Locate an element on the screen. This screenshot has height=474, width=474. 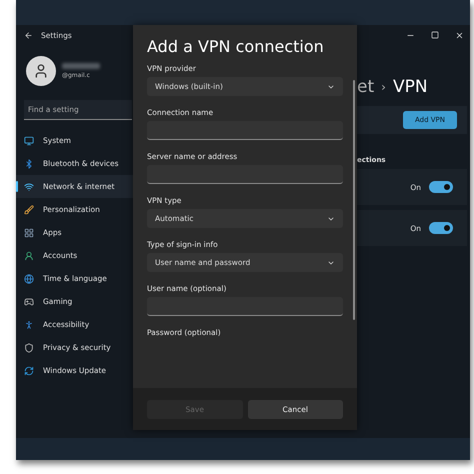
monitor-icon is located at coordinates (29, 141).